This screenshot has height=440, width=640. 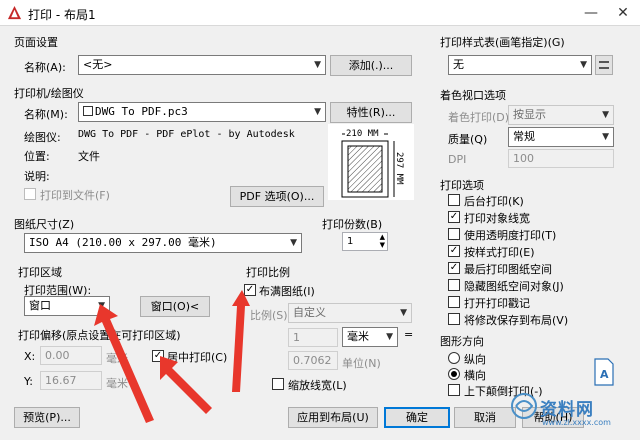 What do you see at coordinates (89, 156) in the screenshot?
I see `location-value: 文件` at bounding box center [89, 156].